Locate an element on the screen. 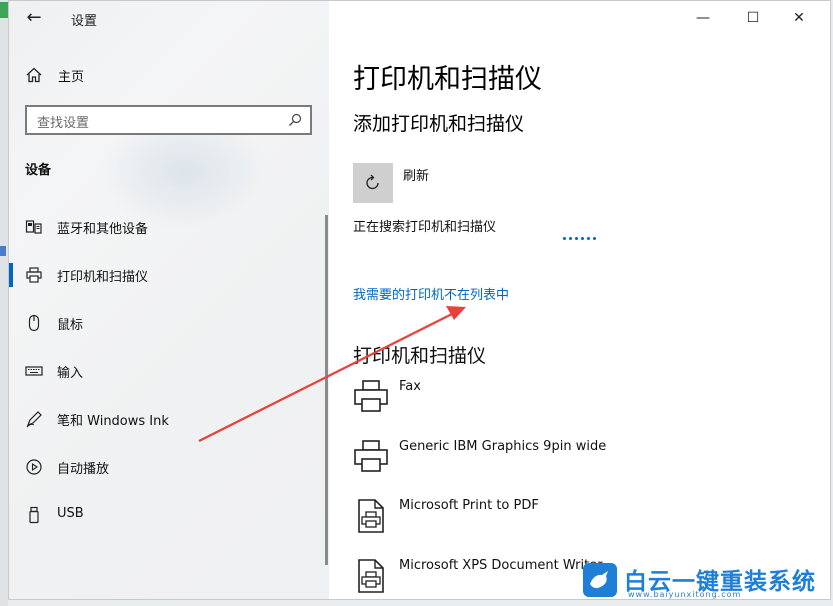 The image size is (833, 606). sidebar-item-label: 自动播放 is located at coordinates (83, 469).